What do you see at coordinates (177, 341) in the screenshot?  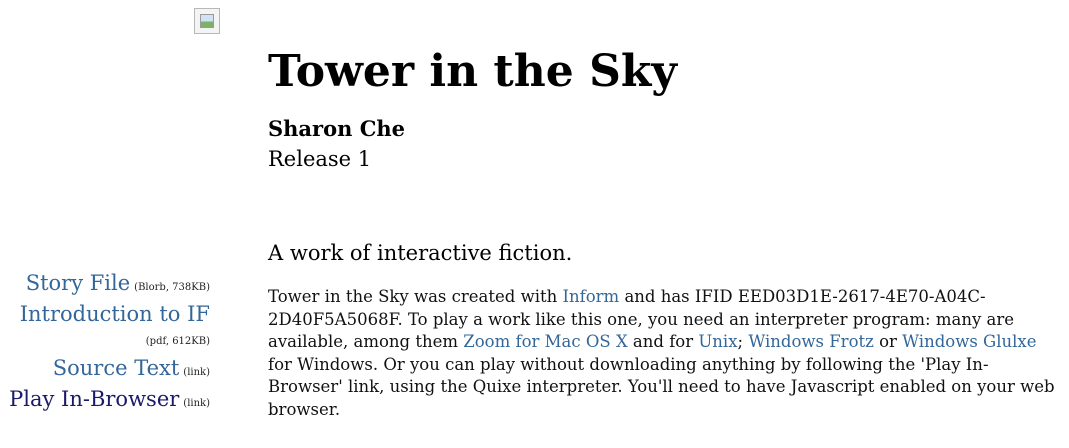 I see `introduction-meta: (pdf, 612KB)` at bounding box center [177, 341].